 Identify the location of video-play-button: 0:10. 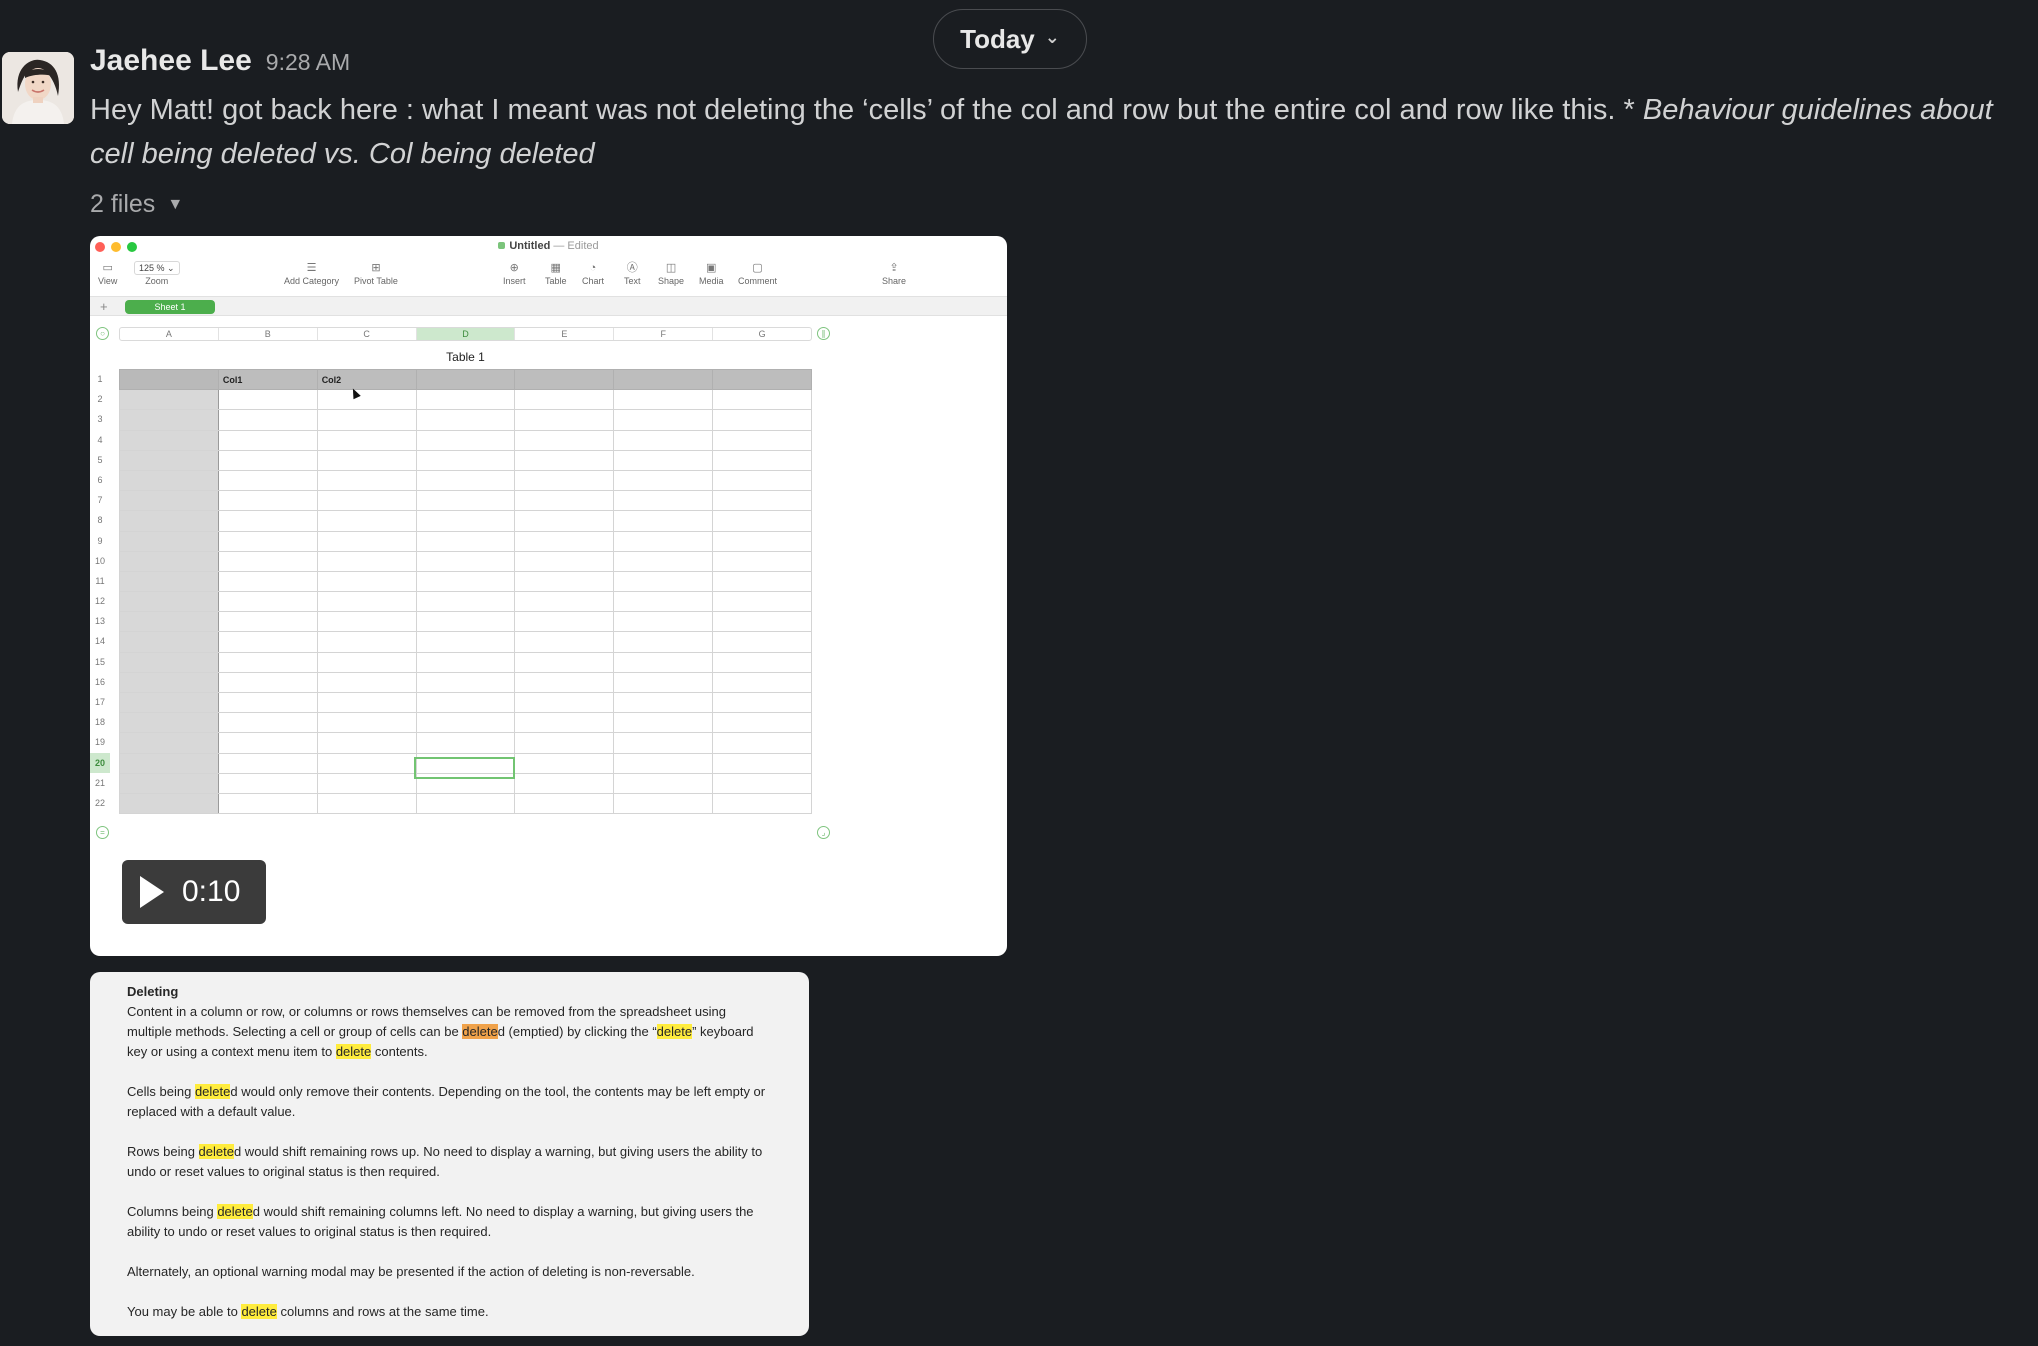
(194, 892).